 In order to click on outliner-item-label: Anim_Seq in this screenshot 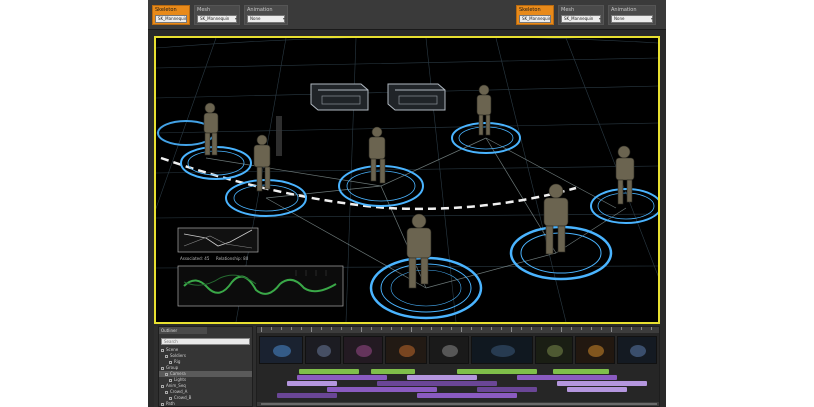, I will do `click(176, 385)`.